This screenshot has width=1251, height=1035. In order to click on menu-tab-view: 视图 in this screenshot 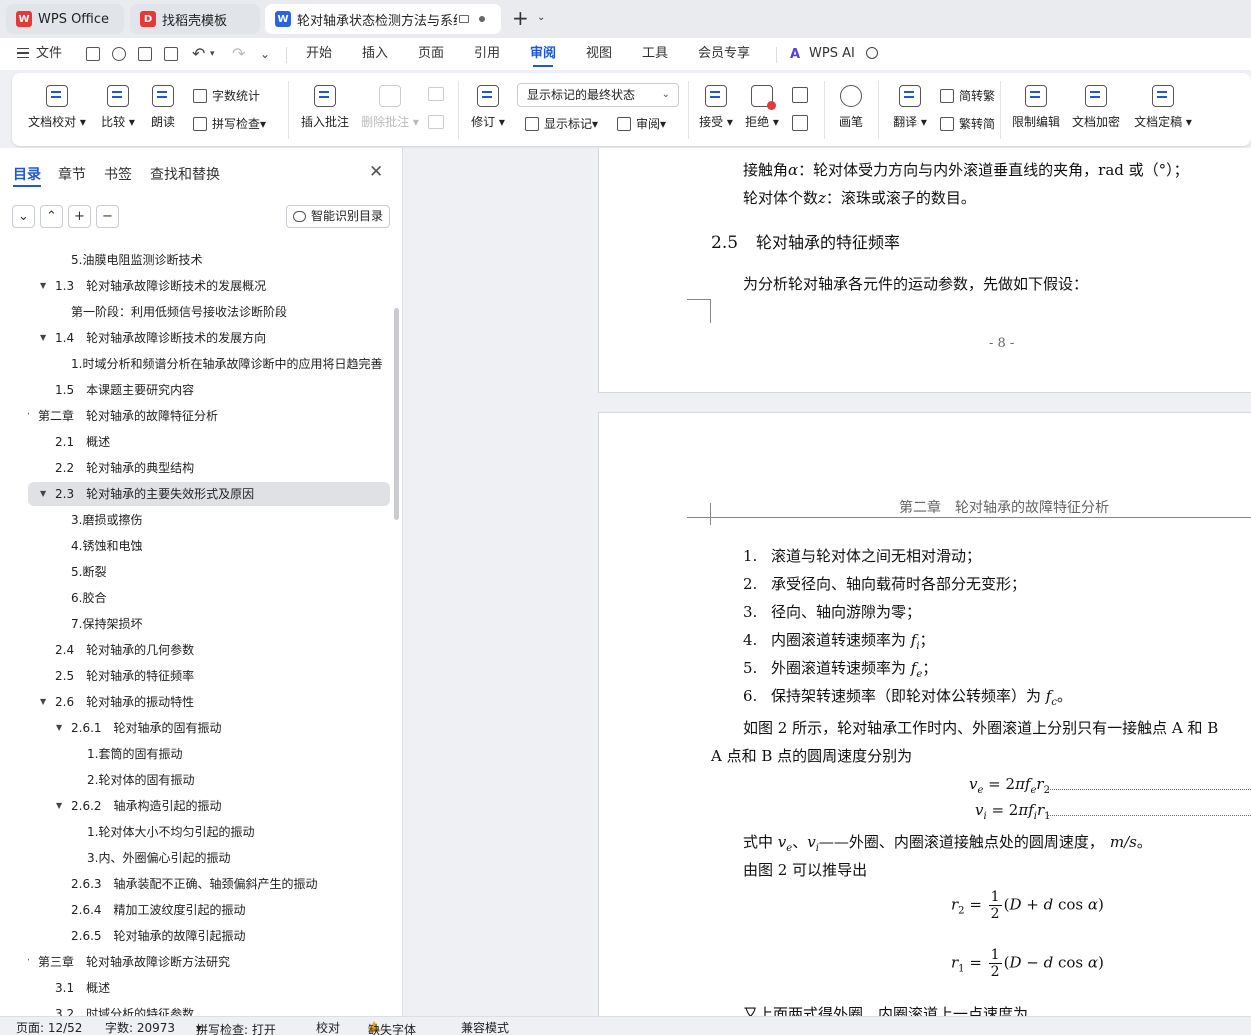, I will do `click(599, 54)`.